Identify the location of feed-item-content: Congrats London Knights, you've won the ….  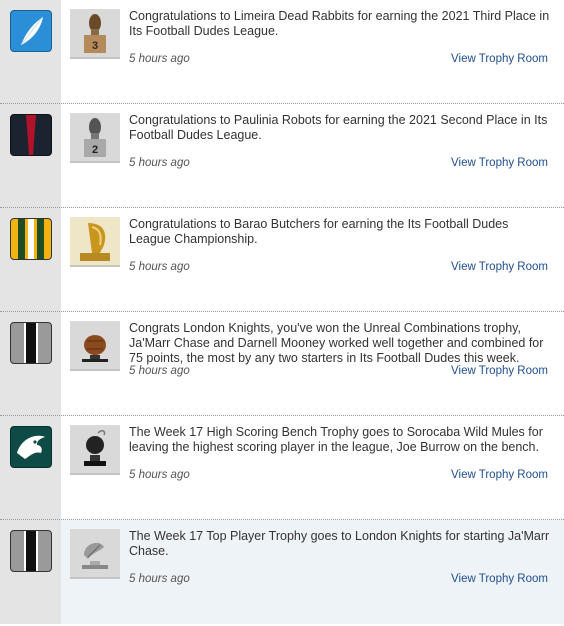
(312, 364).